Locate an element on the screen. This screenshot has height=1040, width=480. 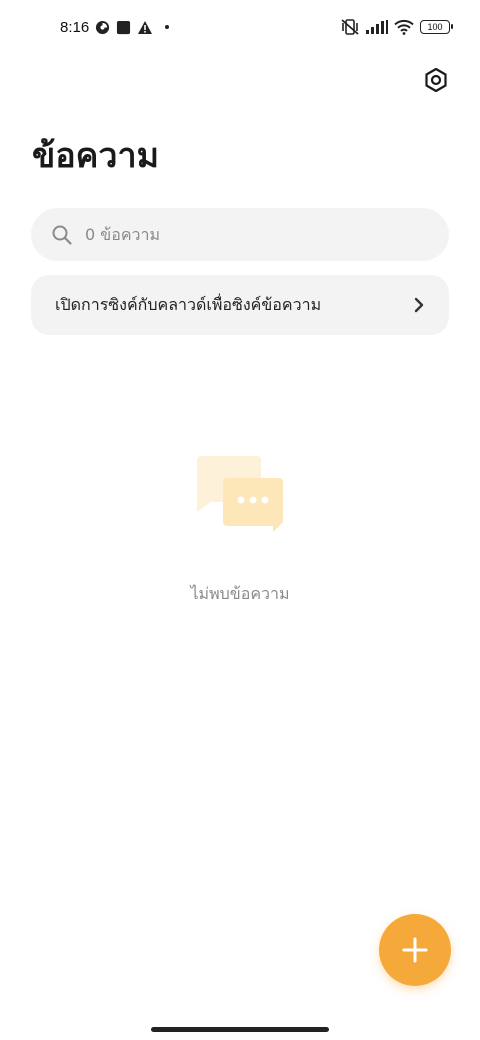
status-left: 8:16 is located at coordinates (115, 27).